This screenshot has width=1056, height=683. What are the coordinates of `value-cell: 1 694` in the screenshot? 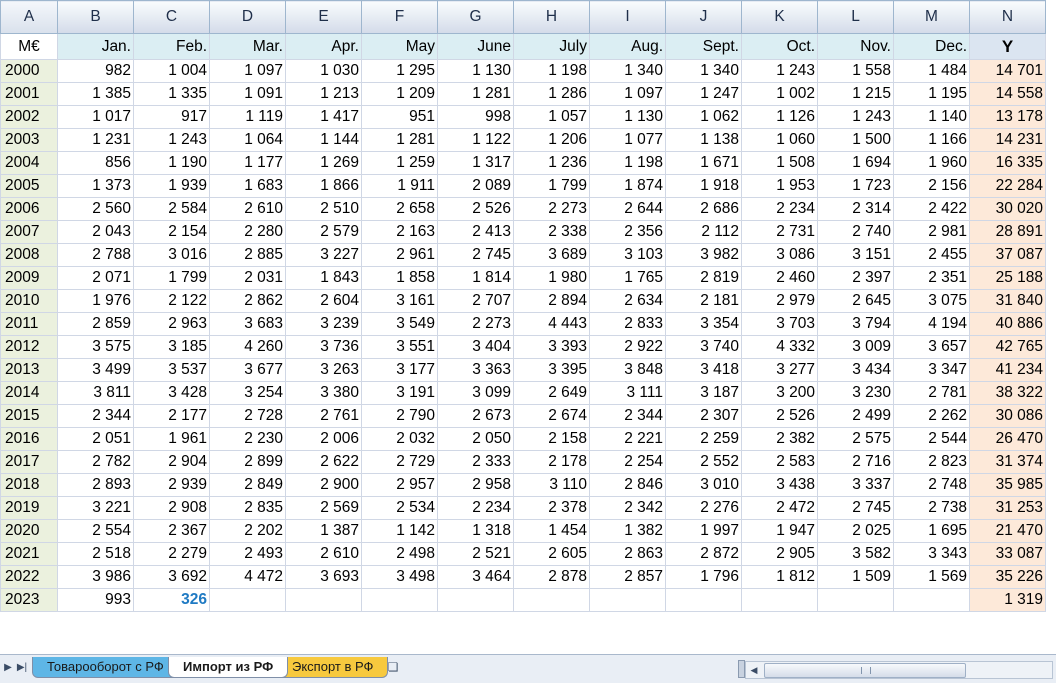 It's located at (855, 163).